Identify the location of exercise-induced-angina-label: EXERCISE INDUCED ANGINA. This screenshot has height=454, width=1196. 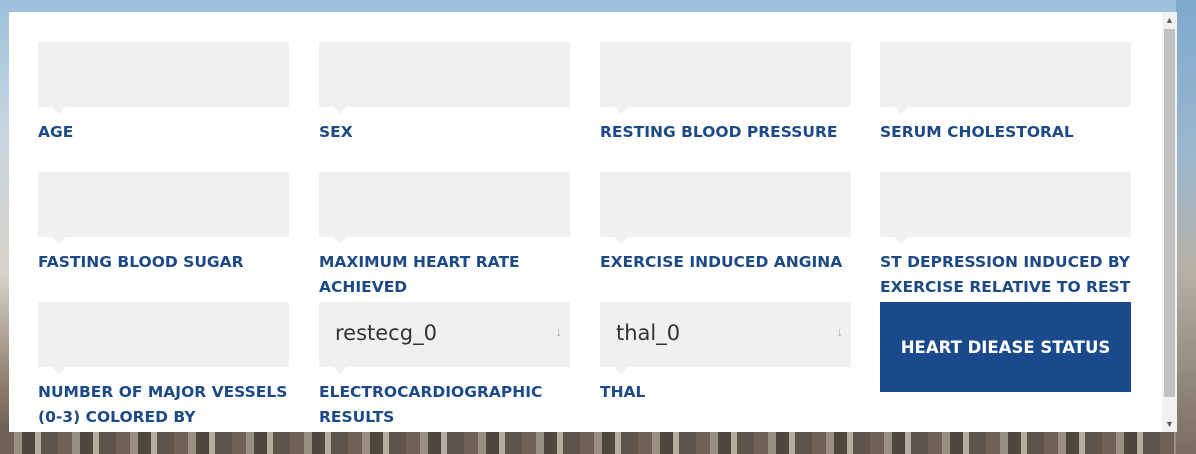
(721, 262).